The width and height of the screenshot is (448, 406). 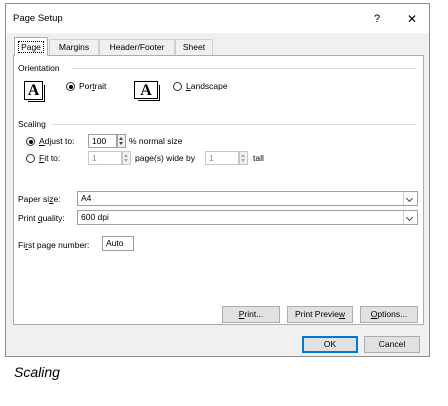 I want to click on portrait-icon: A, so click(x=34, y=91).